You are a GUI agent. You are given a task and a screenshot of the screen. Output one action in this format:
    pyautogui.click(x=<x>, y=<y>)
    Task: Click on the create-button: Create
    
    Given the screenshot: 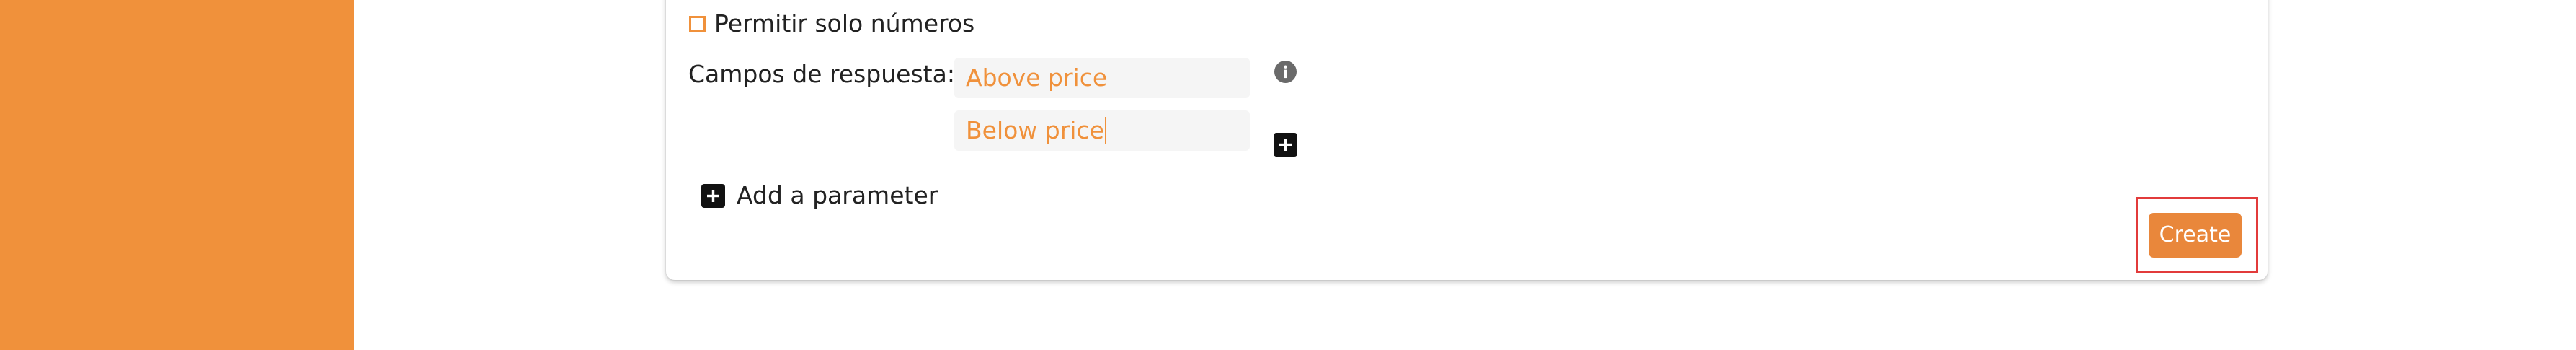 What is the action you would take?
    pyautogui.click(x=2195, y=235)
    